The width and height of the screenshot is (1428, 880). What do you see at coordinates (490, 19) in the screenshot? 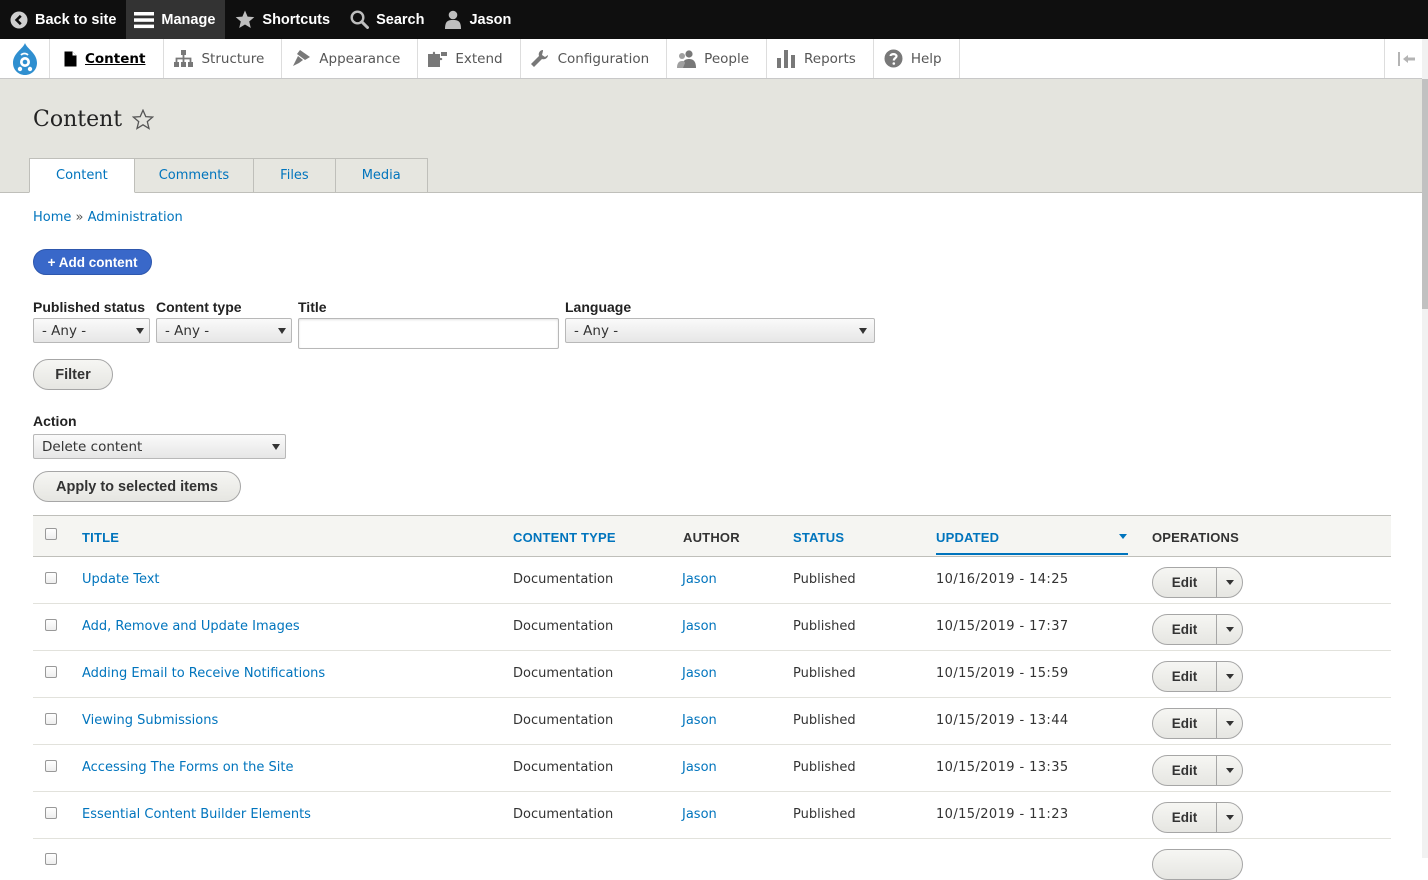
I see `user-label: Jason` at bounding box center [490, 19].